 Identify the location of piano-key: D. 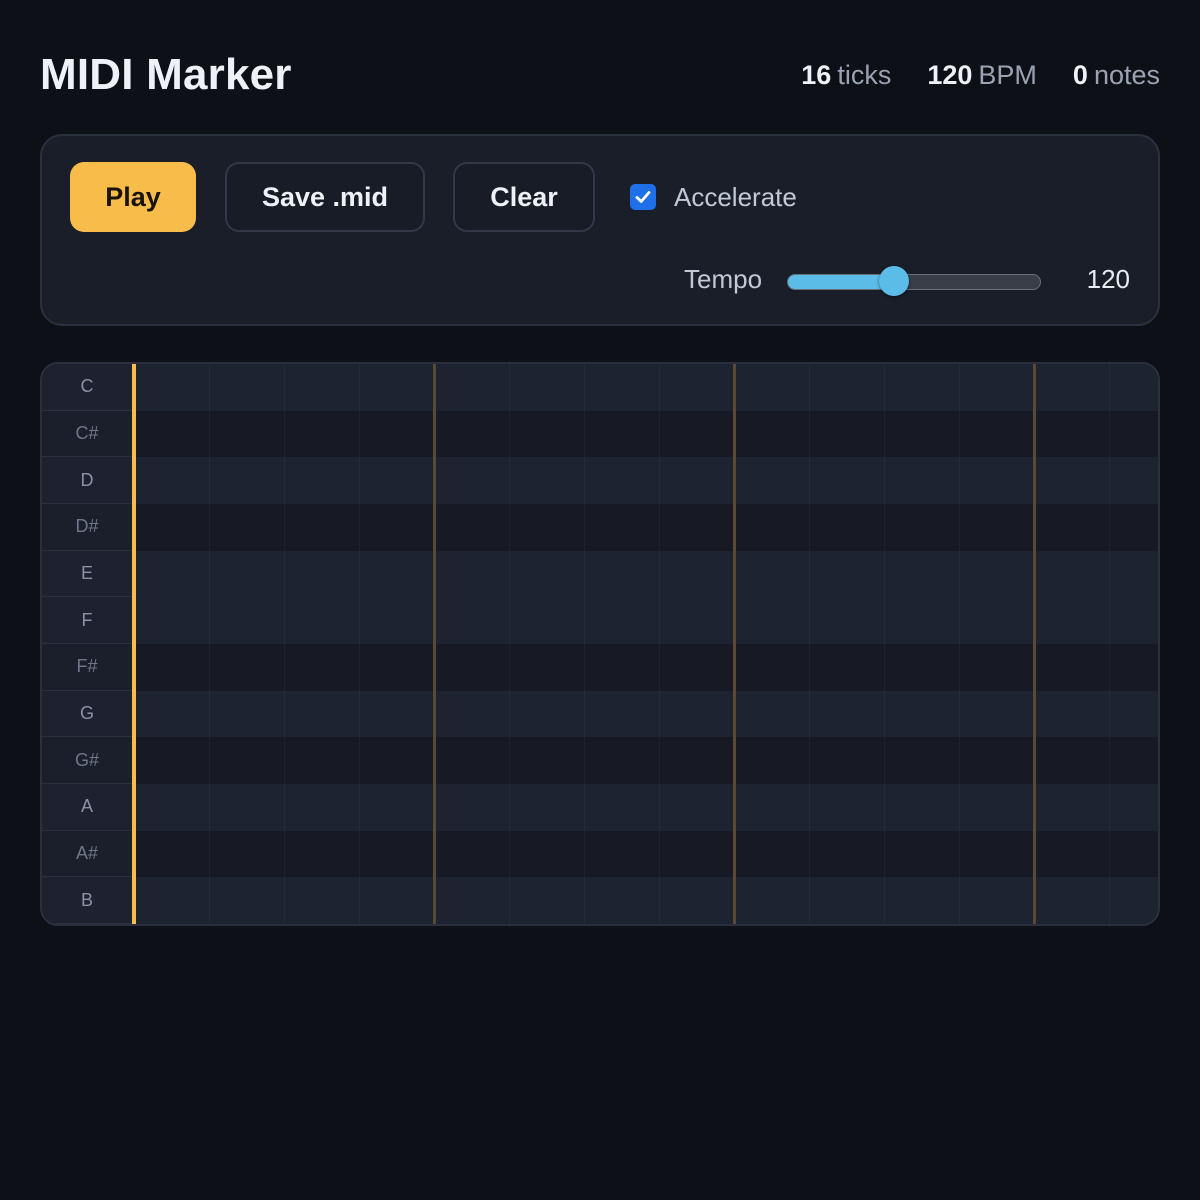
(87, 480).